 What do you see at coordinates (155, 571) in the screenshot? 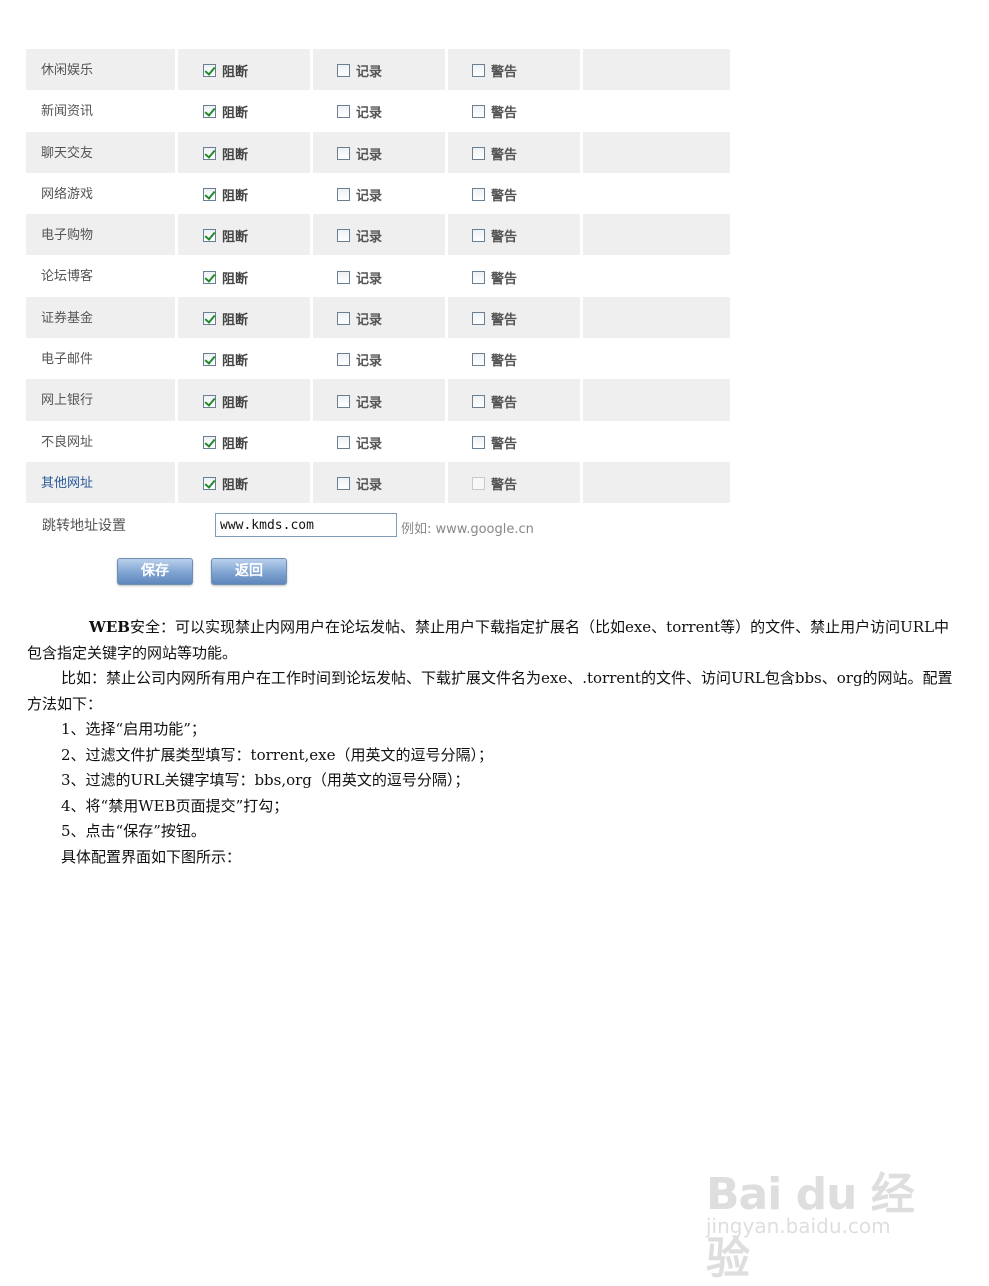
I see `save-button: 保存` at bounding box center [155, 571].